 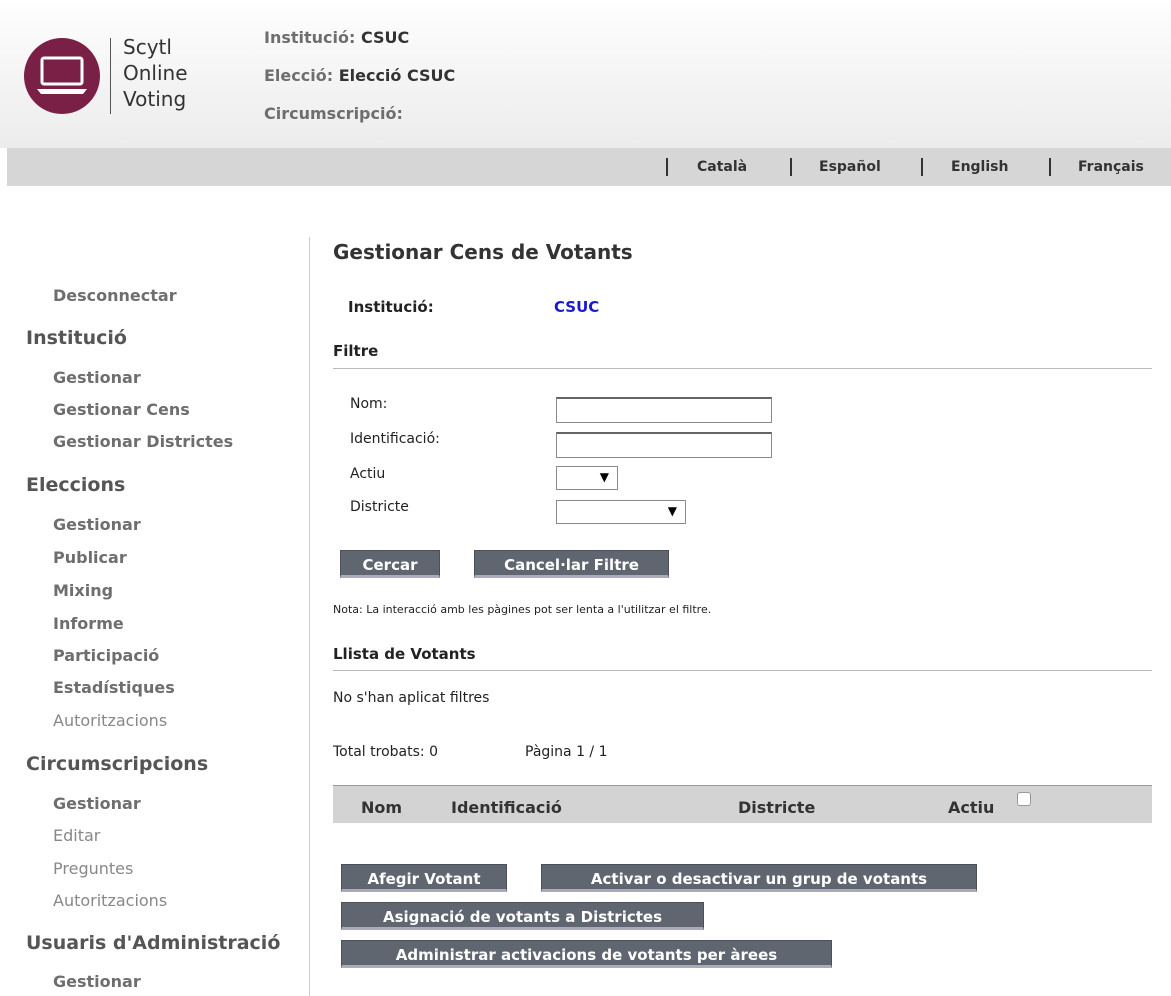 I want to click on sidebar-section-elections: Eleccions, so click(x=76, y=485).